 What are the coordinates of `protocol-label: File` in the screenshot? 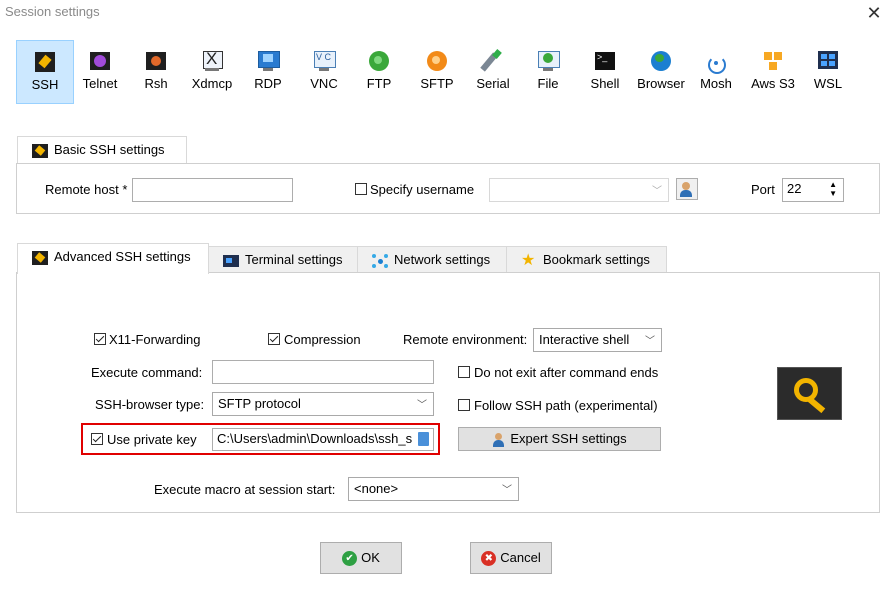 It's located at (548, 83).